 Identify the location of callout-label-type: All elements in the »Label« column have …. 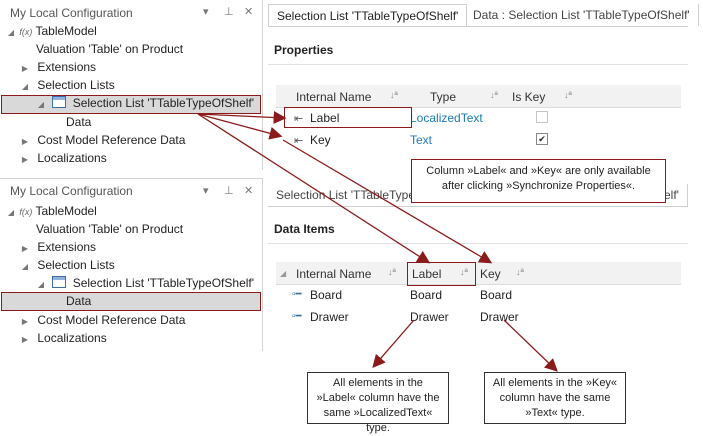
(378, 403).